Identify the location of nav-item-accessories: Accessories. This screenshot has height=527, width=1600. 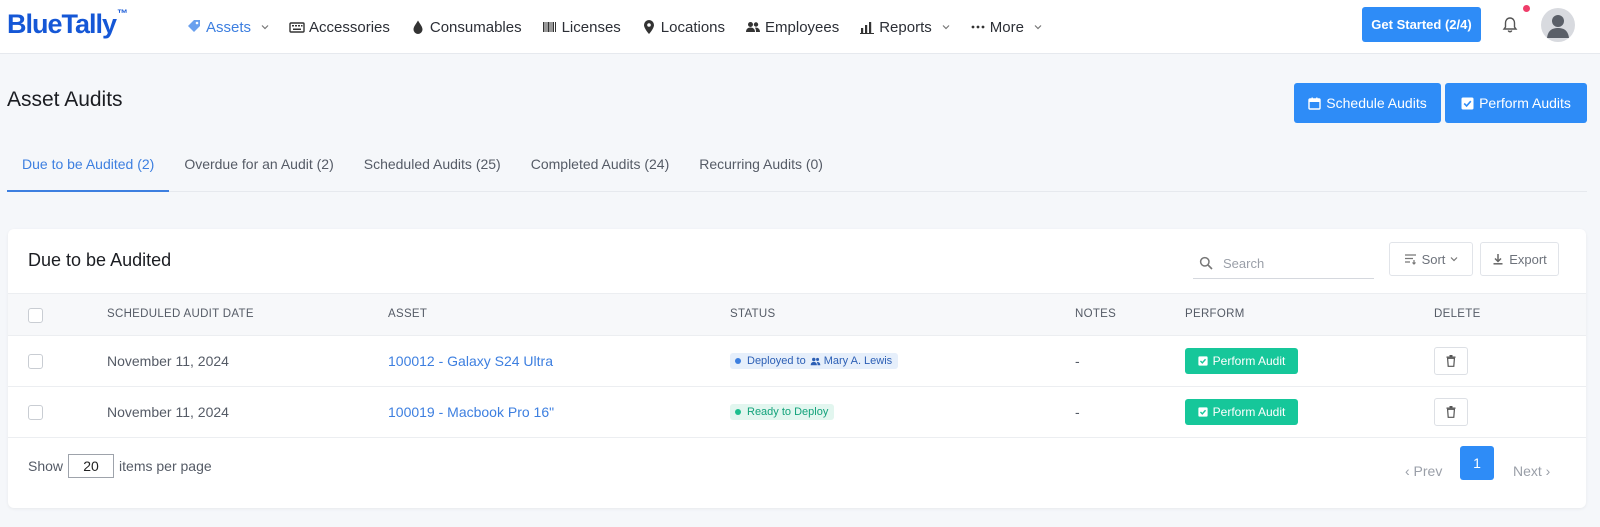
(339, 27).